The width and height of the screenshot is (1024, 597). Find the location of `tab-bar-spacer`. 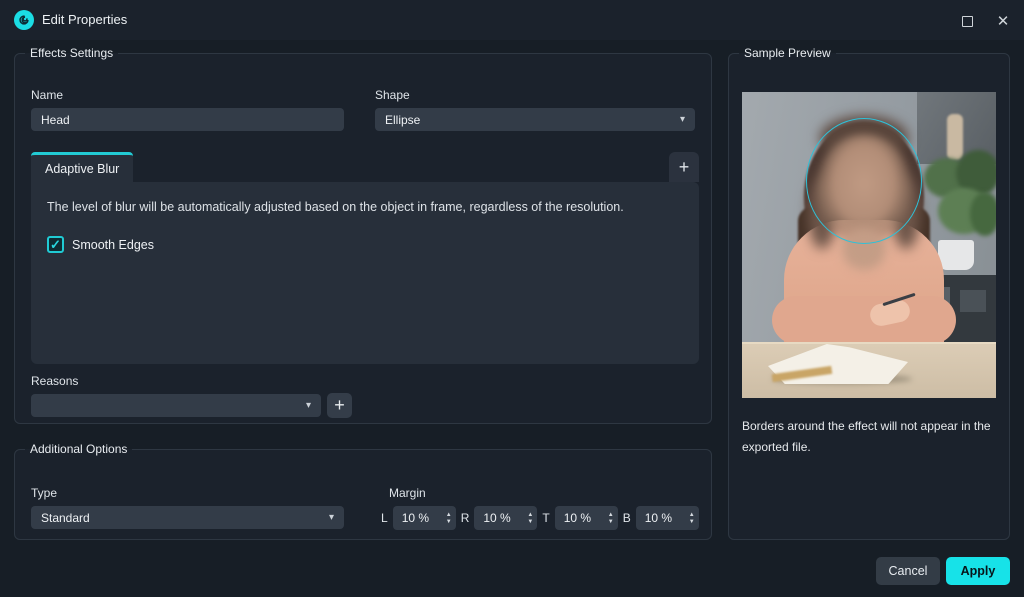

tab-bar-spacer is located at coordinates (401, 167).